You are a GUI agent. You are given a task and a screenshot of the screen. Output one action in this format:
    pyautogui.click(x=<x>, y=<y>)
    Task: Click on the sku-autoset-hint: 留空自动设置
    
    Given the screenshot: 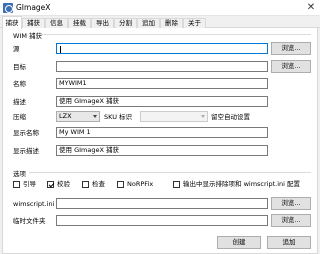 What is the action you would take?
    pyautogui.click(x=230, y=117)
    